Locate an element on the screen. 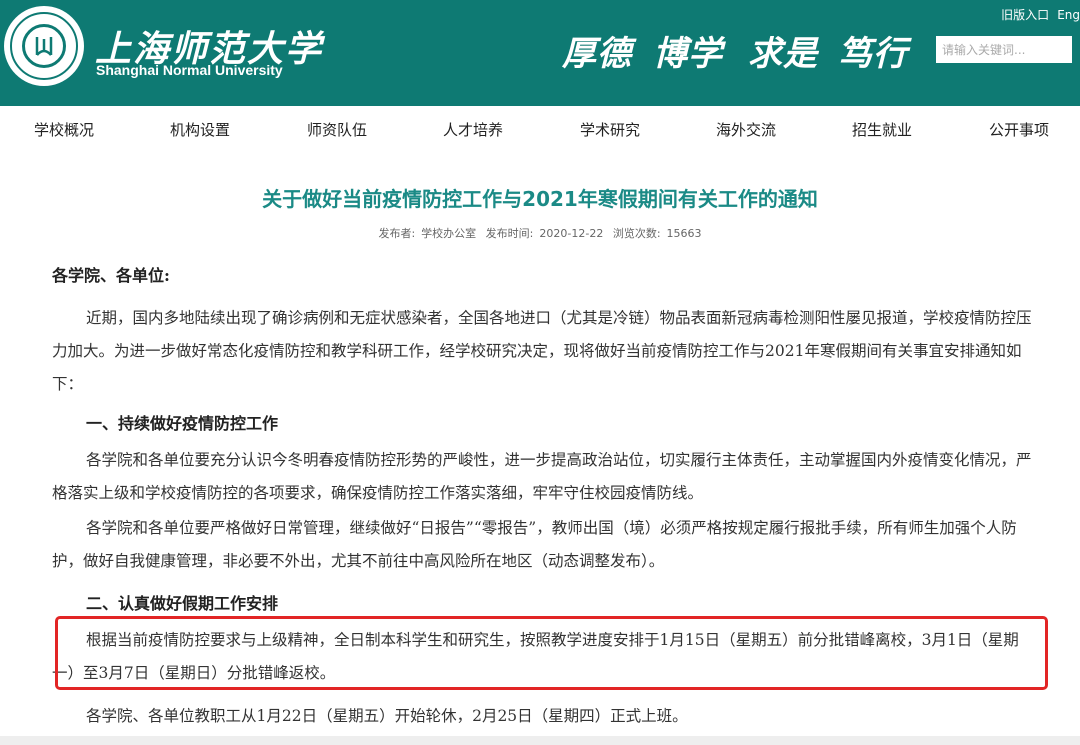 The width and height of the screenshot is (1080, 745). motto-word: 笃行 is located at coordinates (873, 54).